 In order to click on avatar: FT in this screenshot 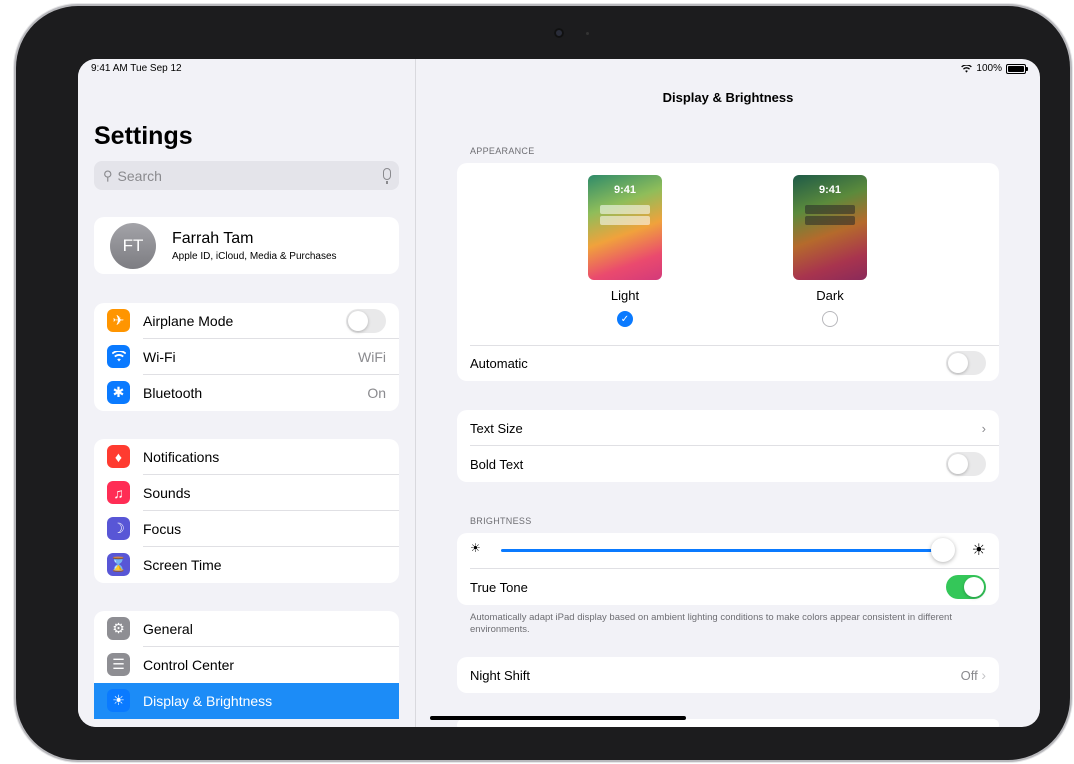, I will do `click(133, 246)`.